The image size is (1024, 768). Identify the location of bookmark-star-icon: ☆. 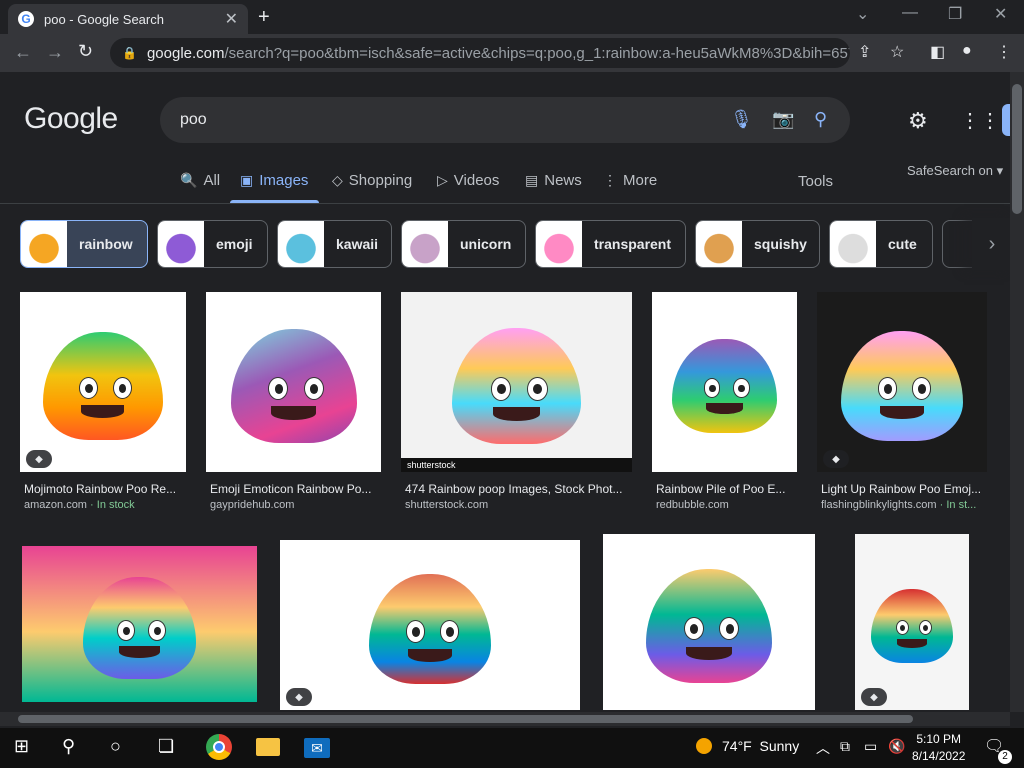
(897, 52).